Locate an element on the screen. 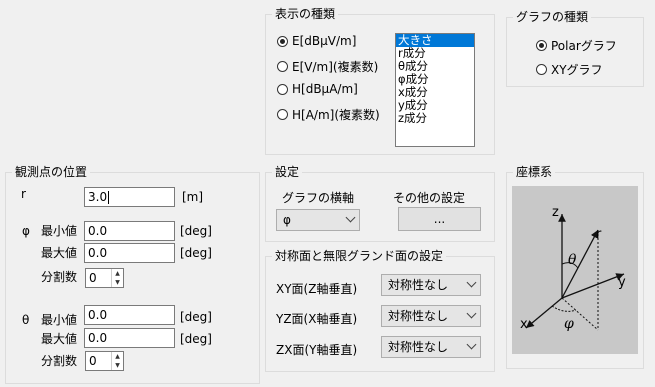 The height and width of the screenshot is (387, 655). coord-system-title: 座標系 is located at coordinates (534, 172).